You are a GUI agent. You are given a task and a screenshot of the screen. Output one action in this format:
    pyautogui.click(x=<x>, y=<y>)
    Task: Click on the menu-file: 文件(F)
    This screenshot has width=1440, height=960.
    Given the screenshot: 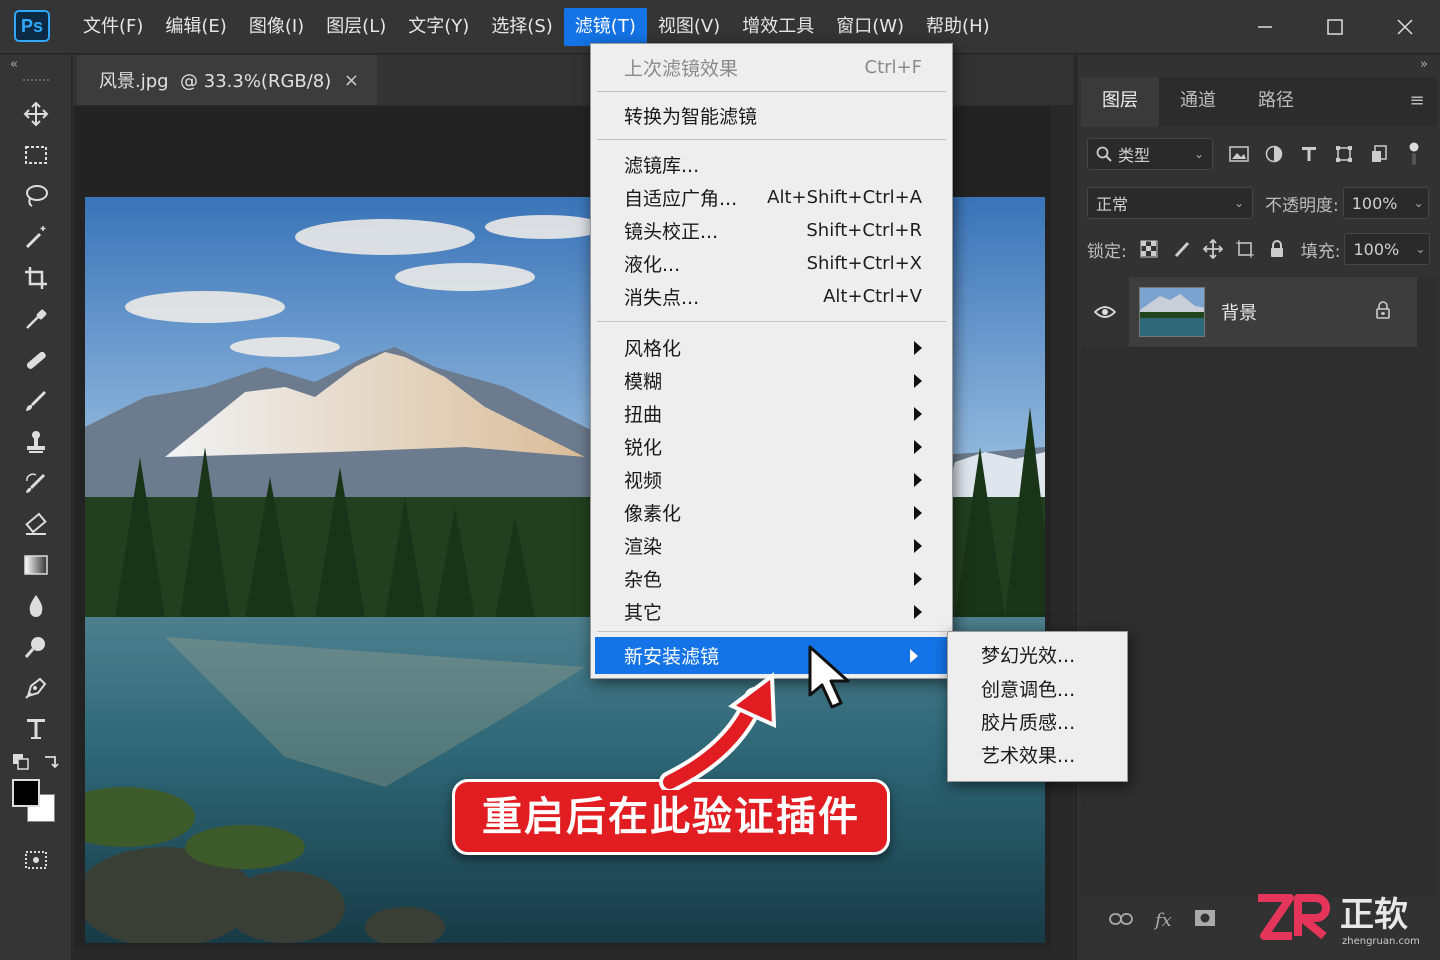 What is the action you would take?
    pyautogui.click(x=113, y=27)
    